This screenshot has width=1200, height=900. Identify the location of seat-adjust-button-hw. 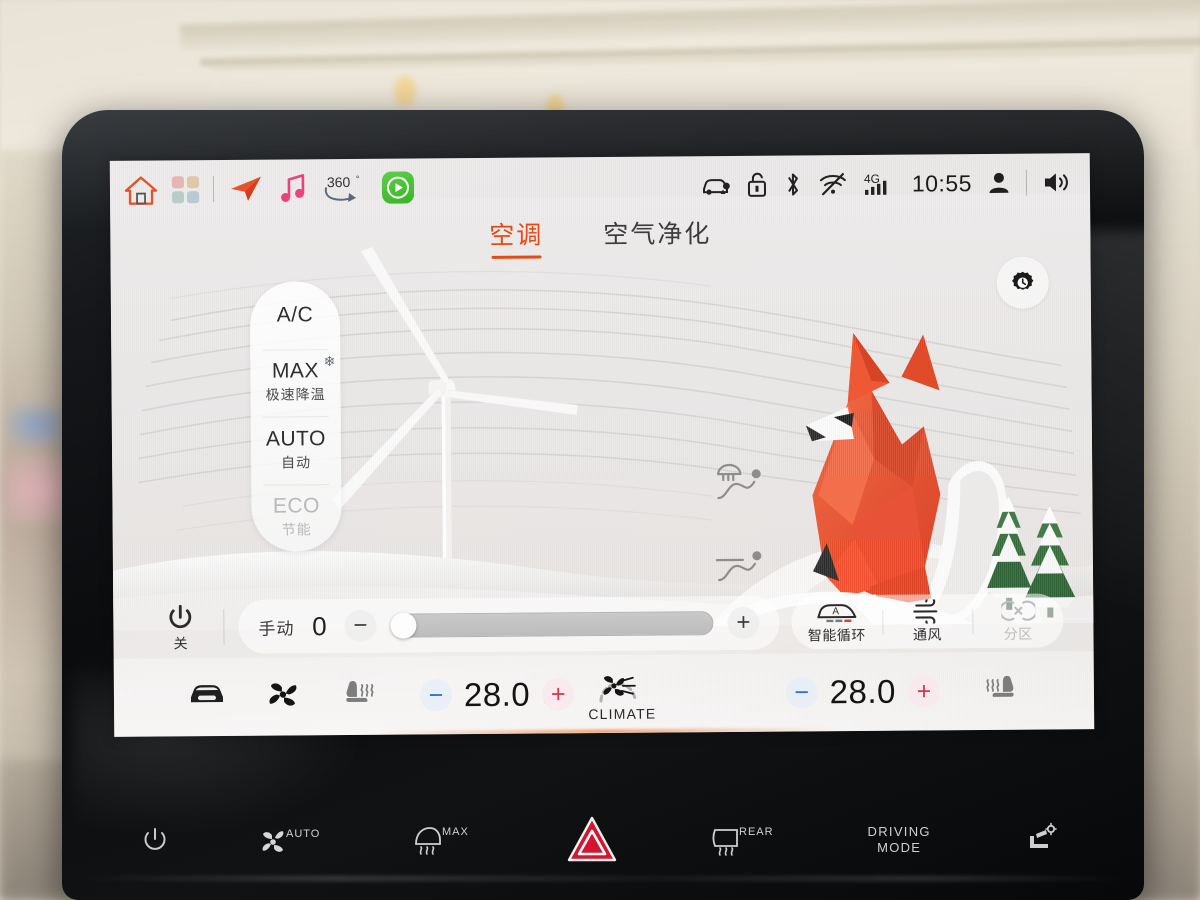
(1040, 840).